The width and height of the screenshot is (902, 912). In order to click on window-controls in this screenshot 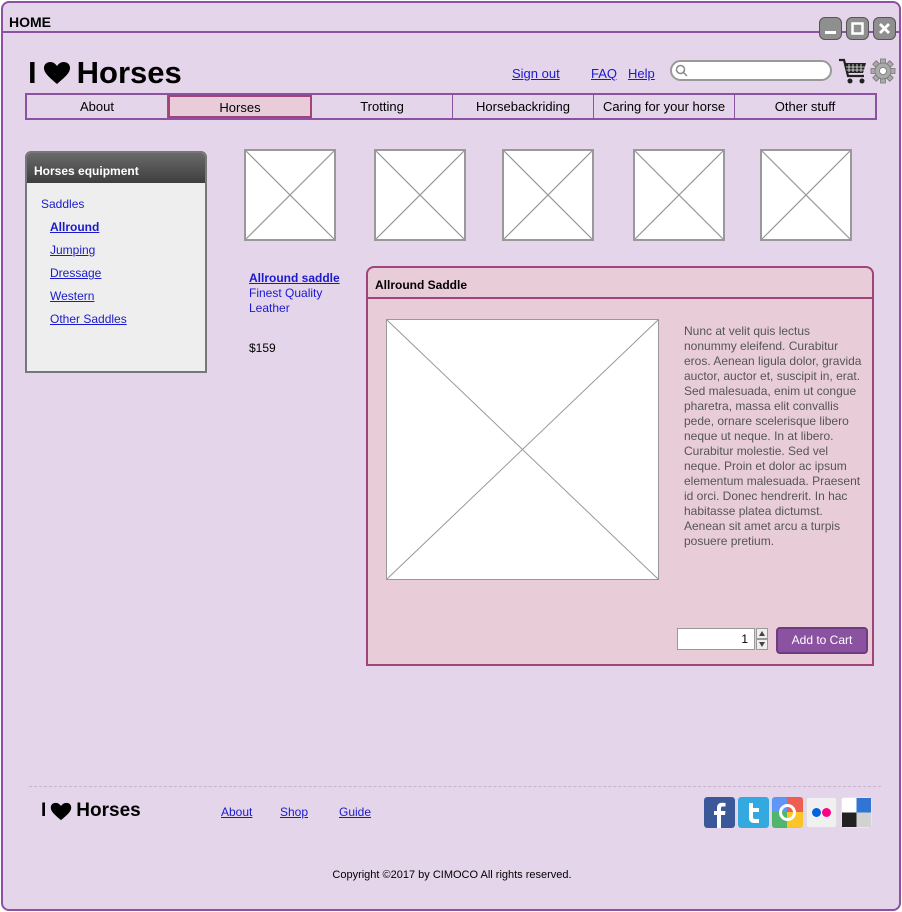, I will do `click(857, 28)`.